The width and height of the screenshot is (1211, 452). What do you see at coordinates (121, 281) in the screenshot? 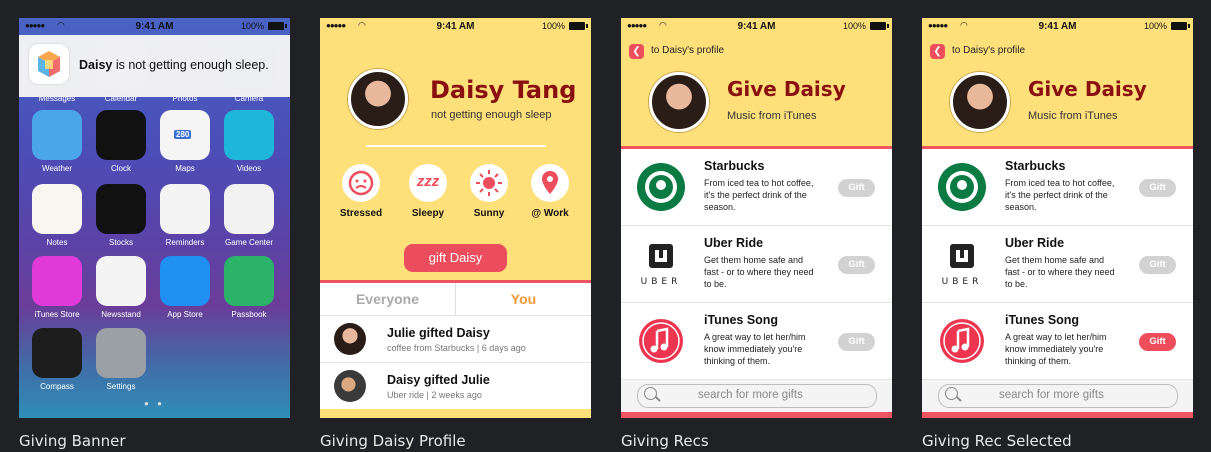
I see `newsstand-app-icon` at bounding box center [121, 281].